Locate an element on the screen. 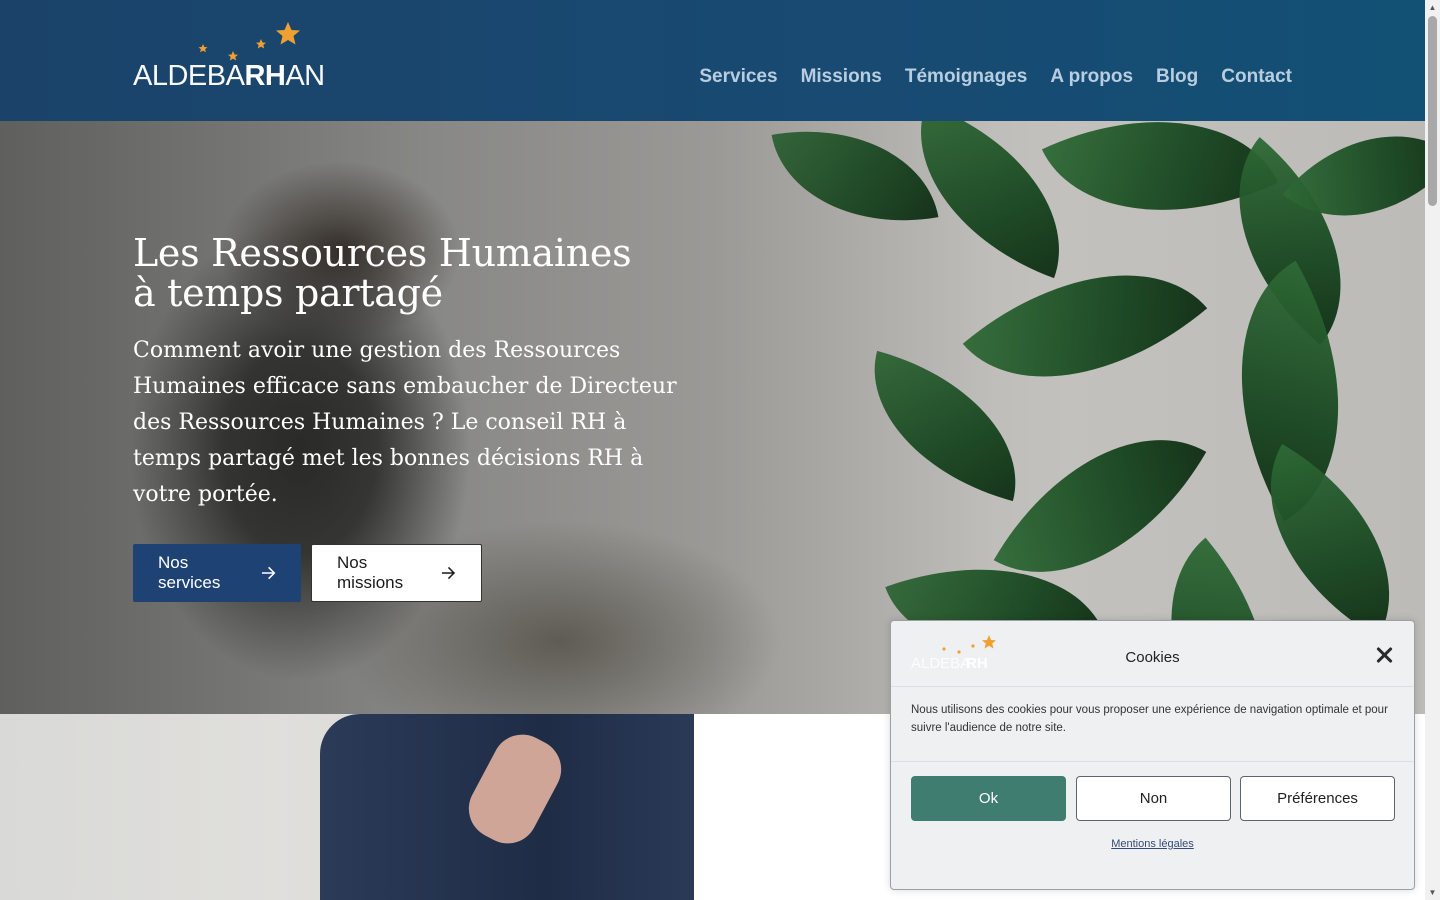 This screenshot has height=900, width=1440. cookie-title: Cookies is located at coordinates (1152, 657).